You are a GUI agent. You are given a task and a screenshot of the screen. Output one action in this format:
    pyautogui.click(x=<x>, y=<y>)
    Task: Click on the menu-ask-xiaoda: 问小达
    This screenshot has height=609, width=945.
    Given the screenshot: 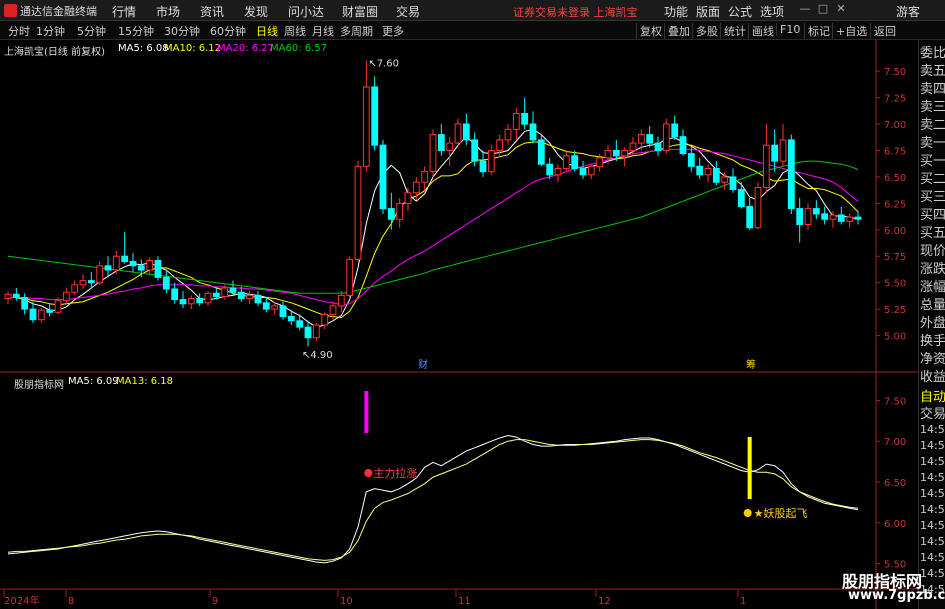 What is the action you would take?
    pyautogui.click(x=306, y=11)
    